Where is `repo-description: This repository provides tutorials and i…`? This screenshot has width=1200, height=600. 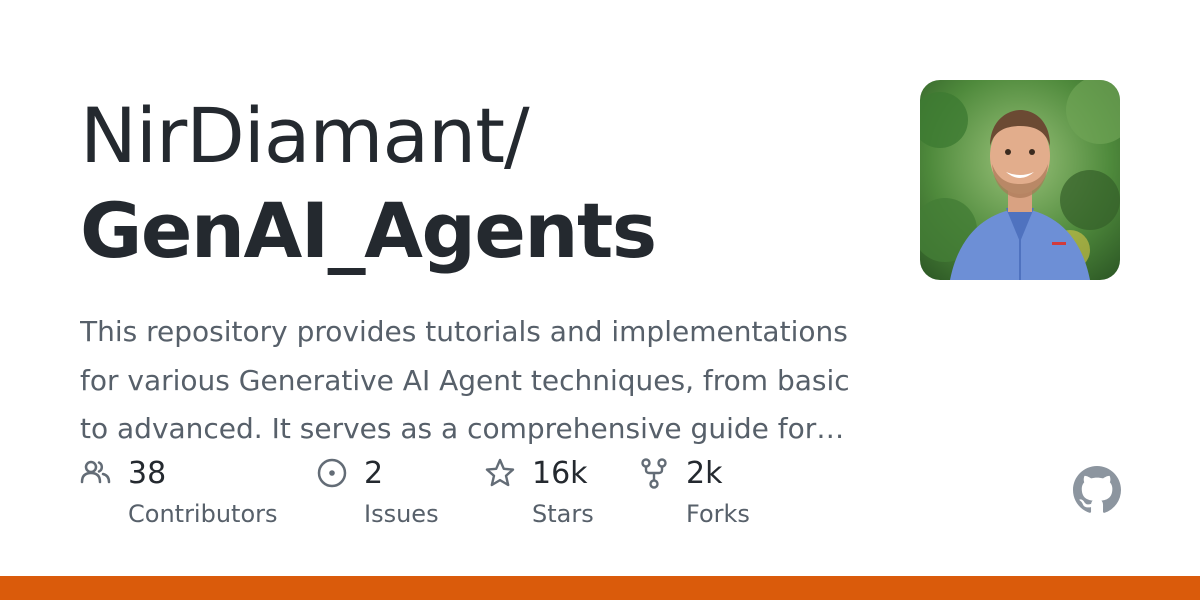 repo-description: This repository provides tutorials and i… is located at coordinates (465, 380).